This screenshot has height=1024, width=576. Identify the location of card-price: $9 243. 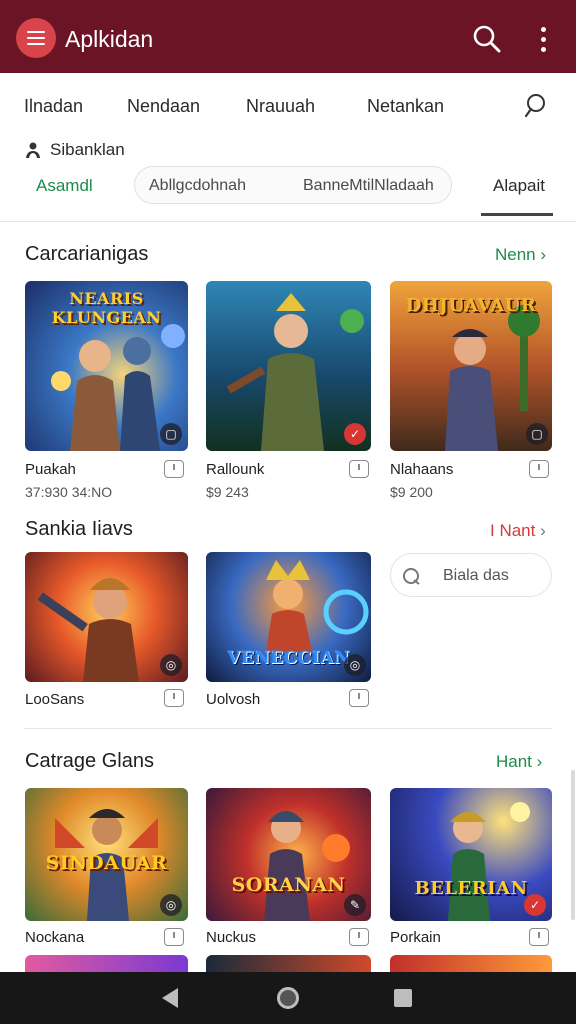
(227, 492).